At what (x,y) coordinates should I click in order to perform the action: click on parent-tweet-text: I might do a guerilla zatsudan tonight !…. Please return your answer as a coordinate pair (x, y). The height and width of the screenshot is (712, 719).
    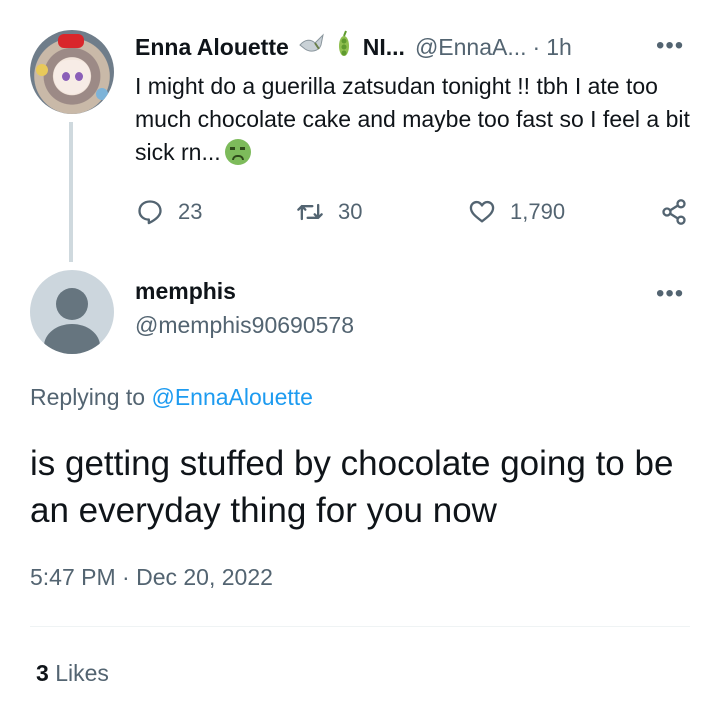
    Looking at the image, I should click on (420, 119).